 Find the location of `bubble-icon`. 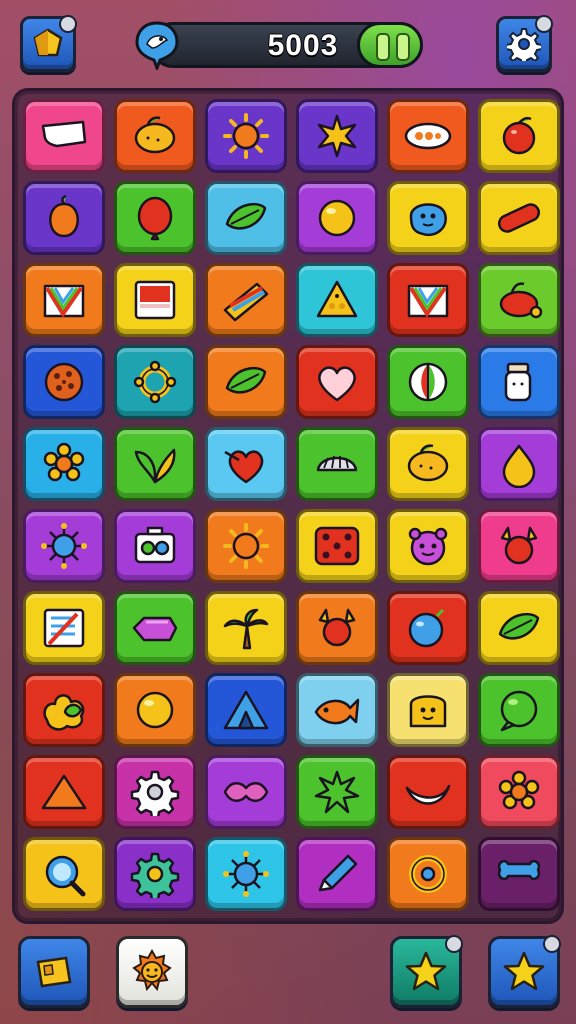

bubble-icon is located at coordinates (519, 711).